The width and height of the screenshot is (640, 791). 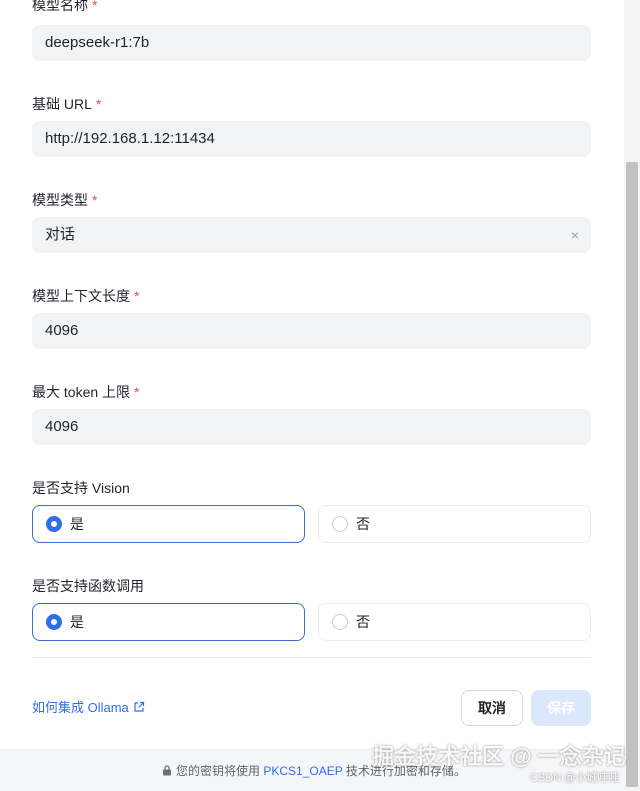 What do you see at coordinates (86, 296) in the screenshot?
I see `context-length-label: 模型上下文长度 *` at bounding box center [86, 296].